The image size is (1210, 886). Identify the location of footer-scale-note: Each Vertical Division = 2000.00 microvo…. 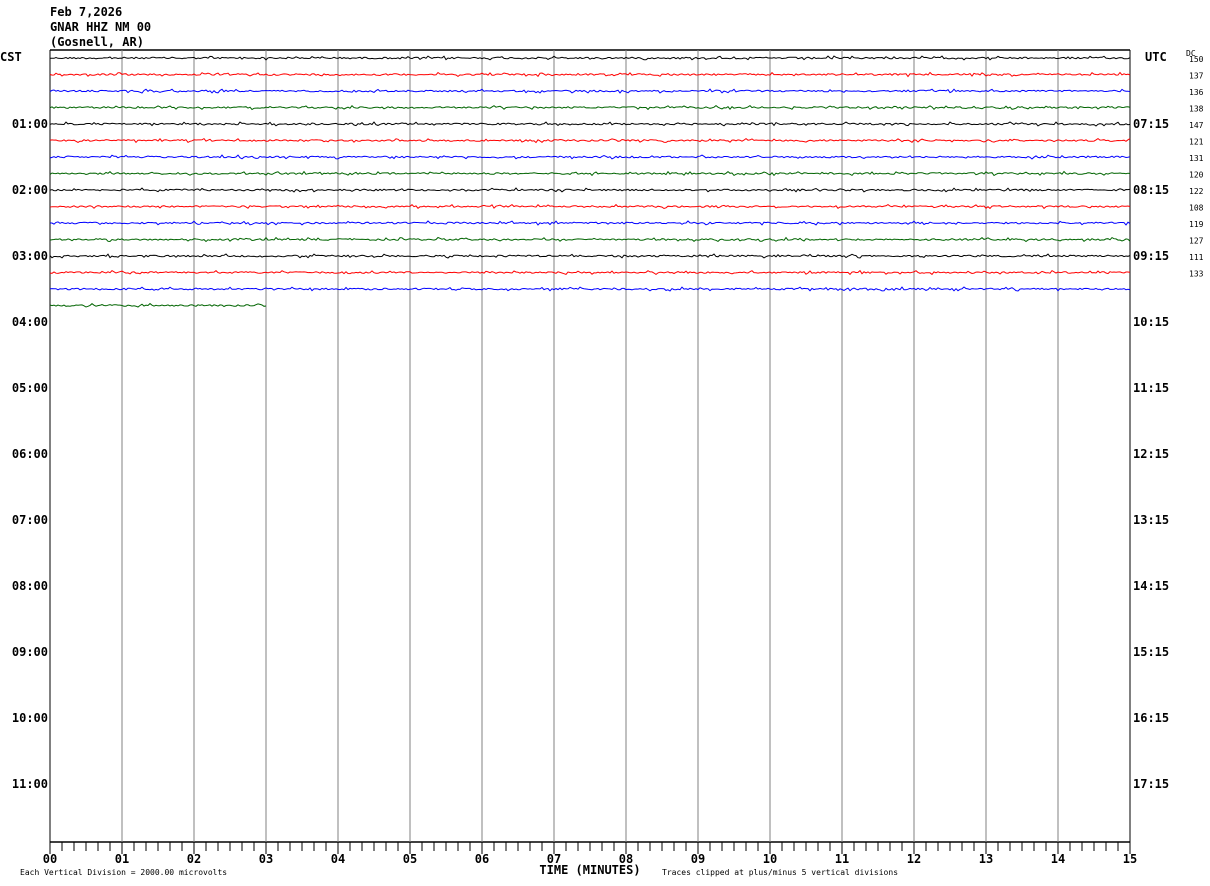
(123, 872).